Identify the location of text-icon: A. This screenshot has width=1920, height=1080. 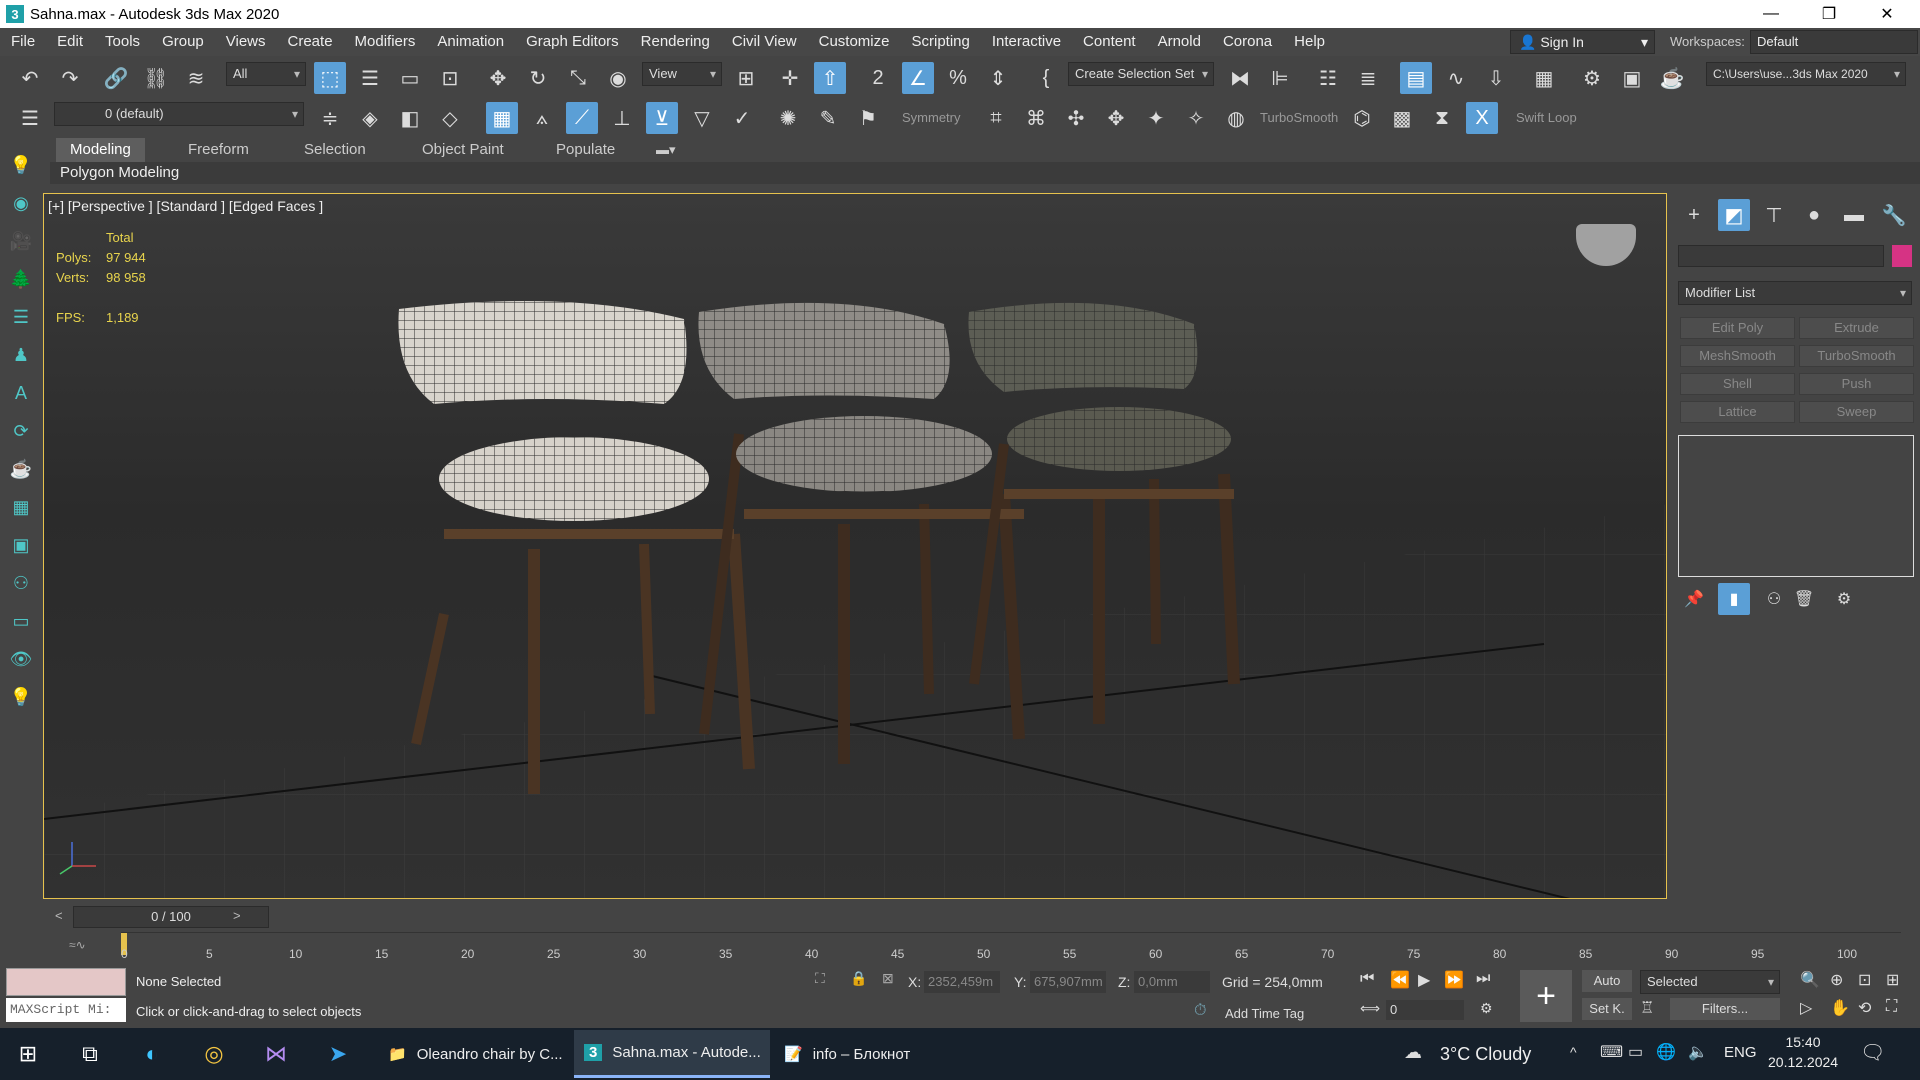
(21, 393).